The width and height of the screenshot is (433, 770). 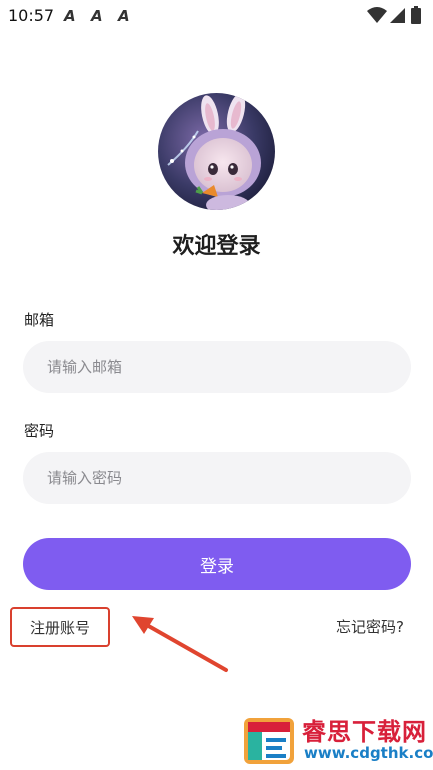 I want to click on wifi-icon, so click(x=377, y=15).